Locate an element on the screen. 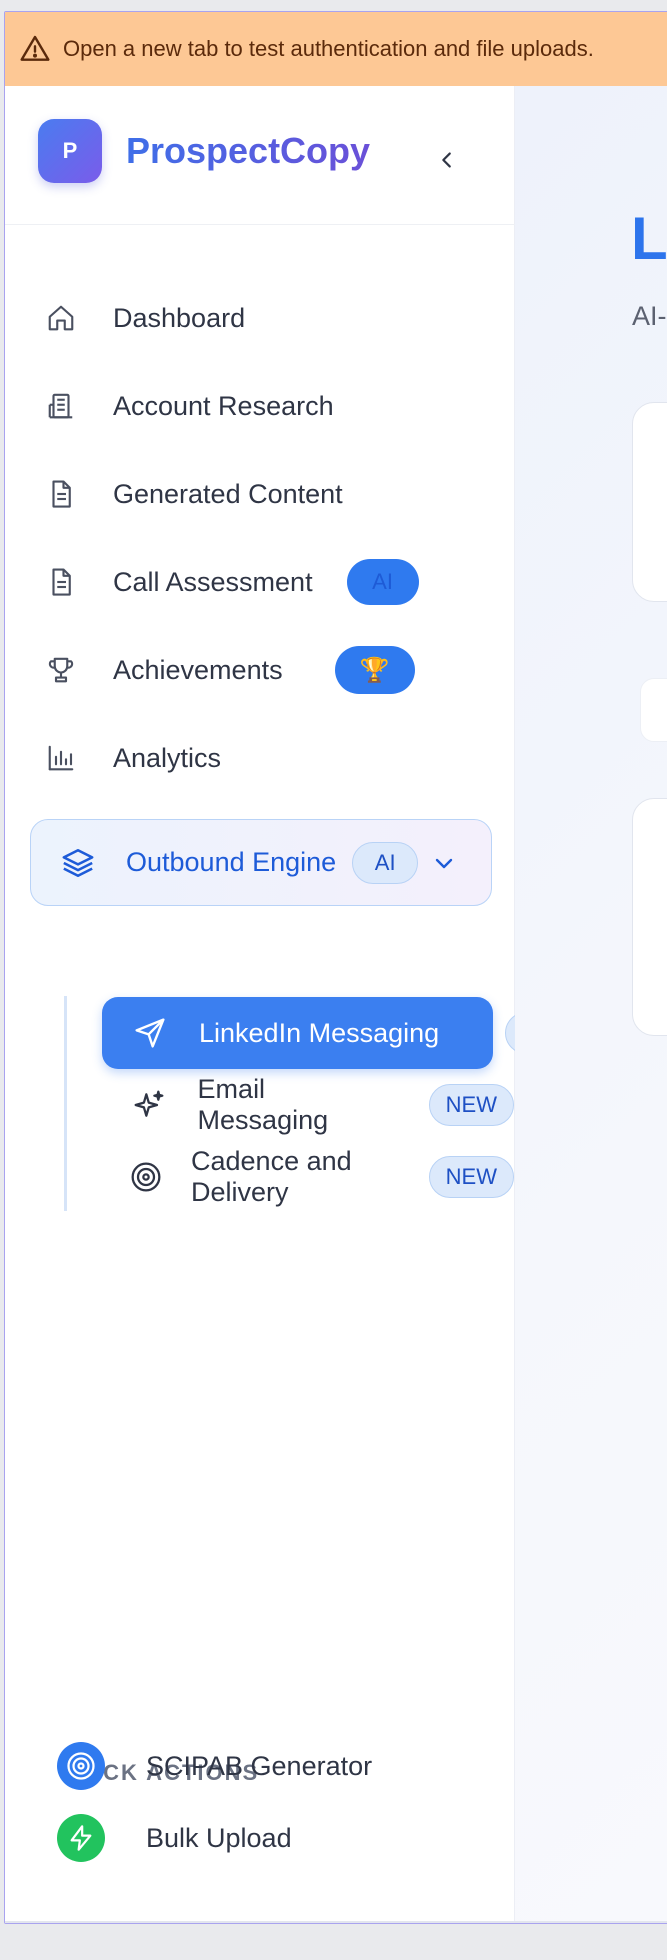  nav-item-generated-content: Generated Content is located at coordinates (266, 494).